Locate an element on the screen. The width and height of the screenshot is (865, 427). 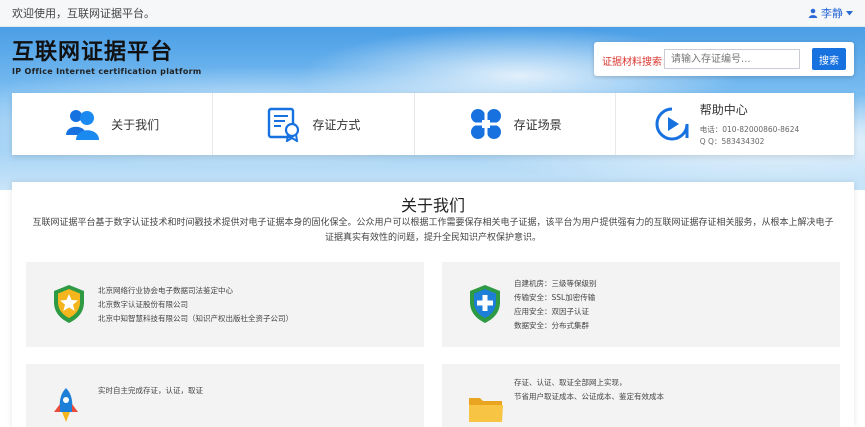
card-realtime: 实时自主完成存证，认证，取证 is located at coordinates (225, 395).